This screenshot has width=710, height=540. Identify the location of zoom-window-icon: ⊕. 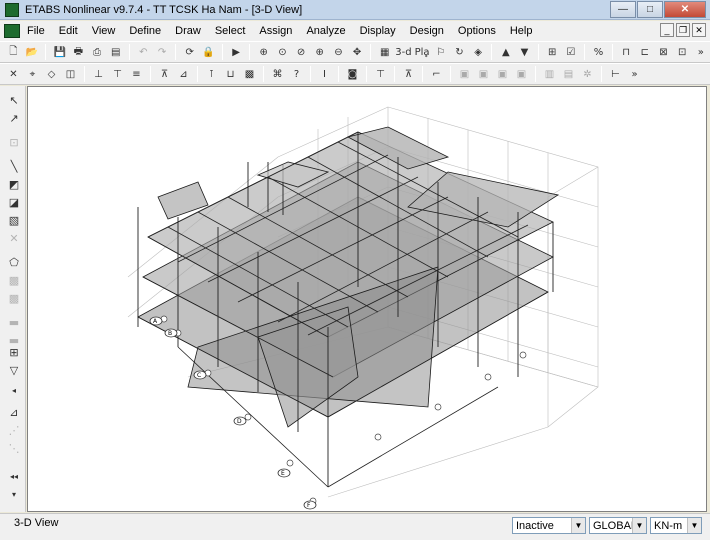
(263, 52).